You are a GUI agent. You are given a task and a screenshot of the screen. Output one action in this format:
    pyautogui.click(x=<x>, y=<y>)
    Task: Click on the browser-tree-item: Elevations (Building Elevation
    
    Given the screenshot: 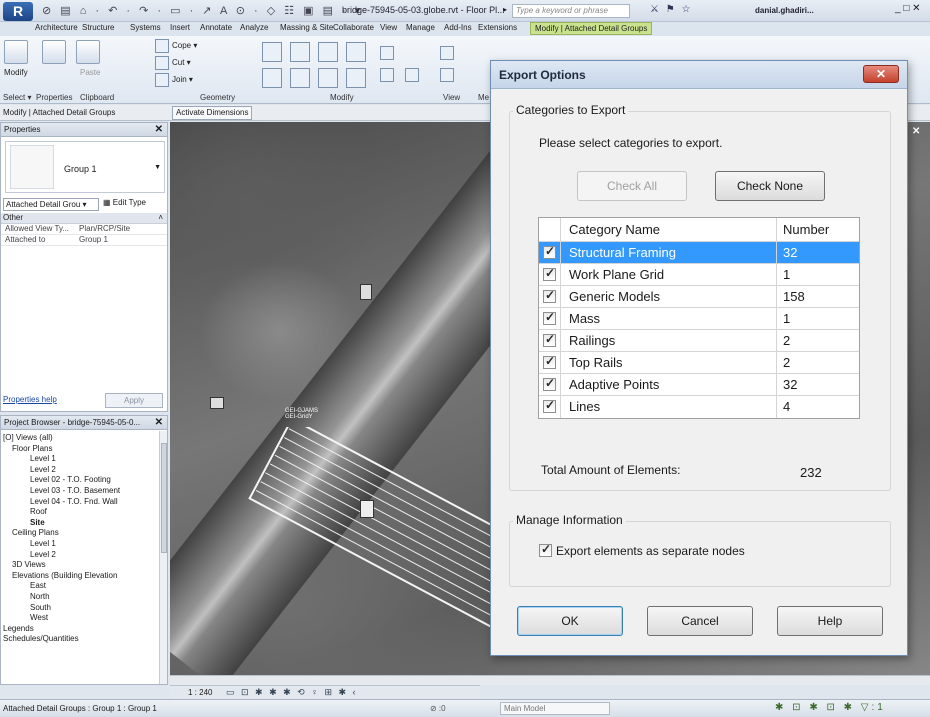 What is the action you would take?
    pyautogui.click(x=61, y=576)
    